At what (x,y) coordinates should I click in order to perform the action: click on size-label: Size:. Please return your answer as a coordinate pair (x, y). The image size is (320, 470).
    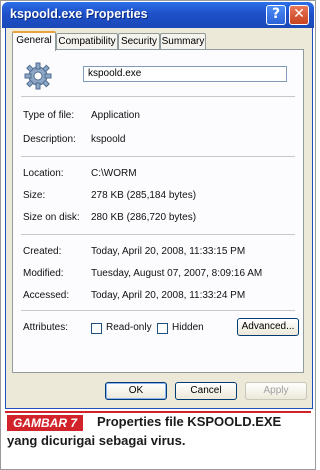
    Looking at the image, I should click on (34, 195).